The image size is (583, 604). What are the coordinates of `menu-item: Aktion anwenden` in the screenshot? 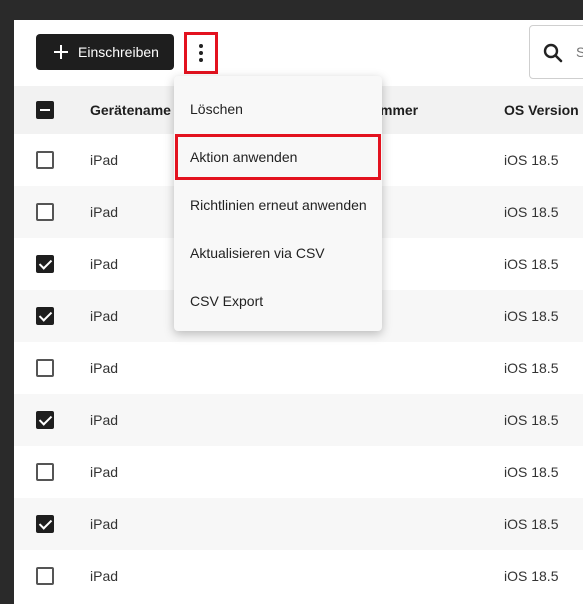 It's located at (278, 157).